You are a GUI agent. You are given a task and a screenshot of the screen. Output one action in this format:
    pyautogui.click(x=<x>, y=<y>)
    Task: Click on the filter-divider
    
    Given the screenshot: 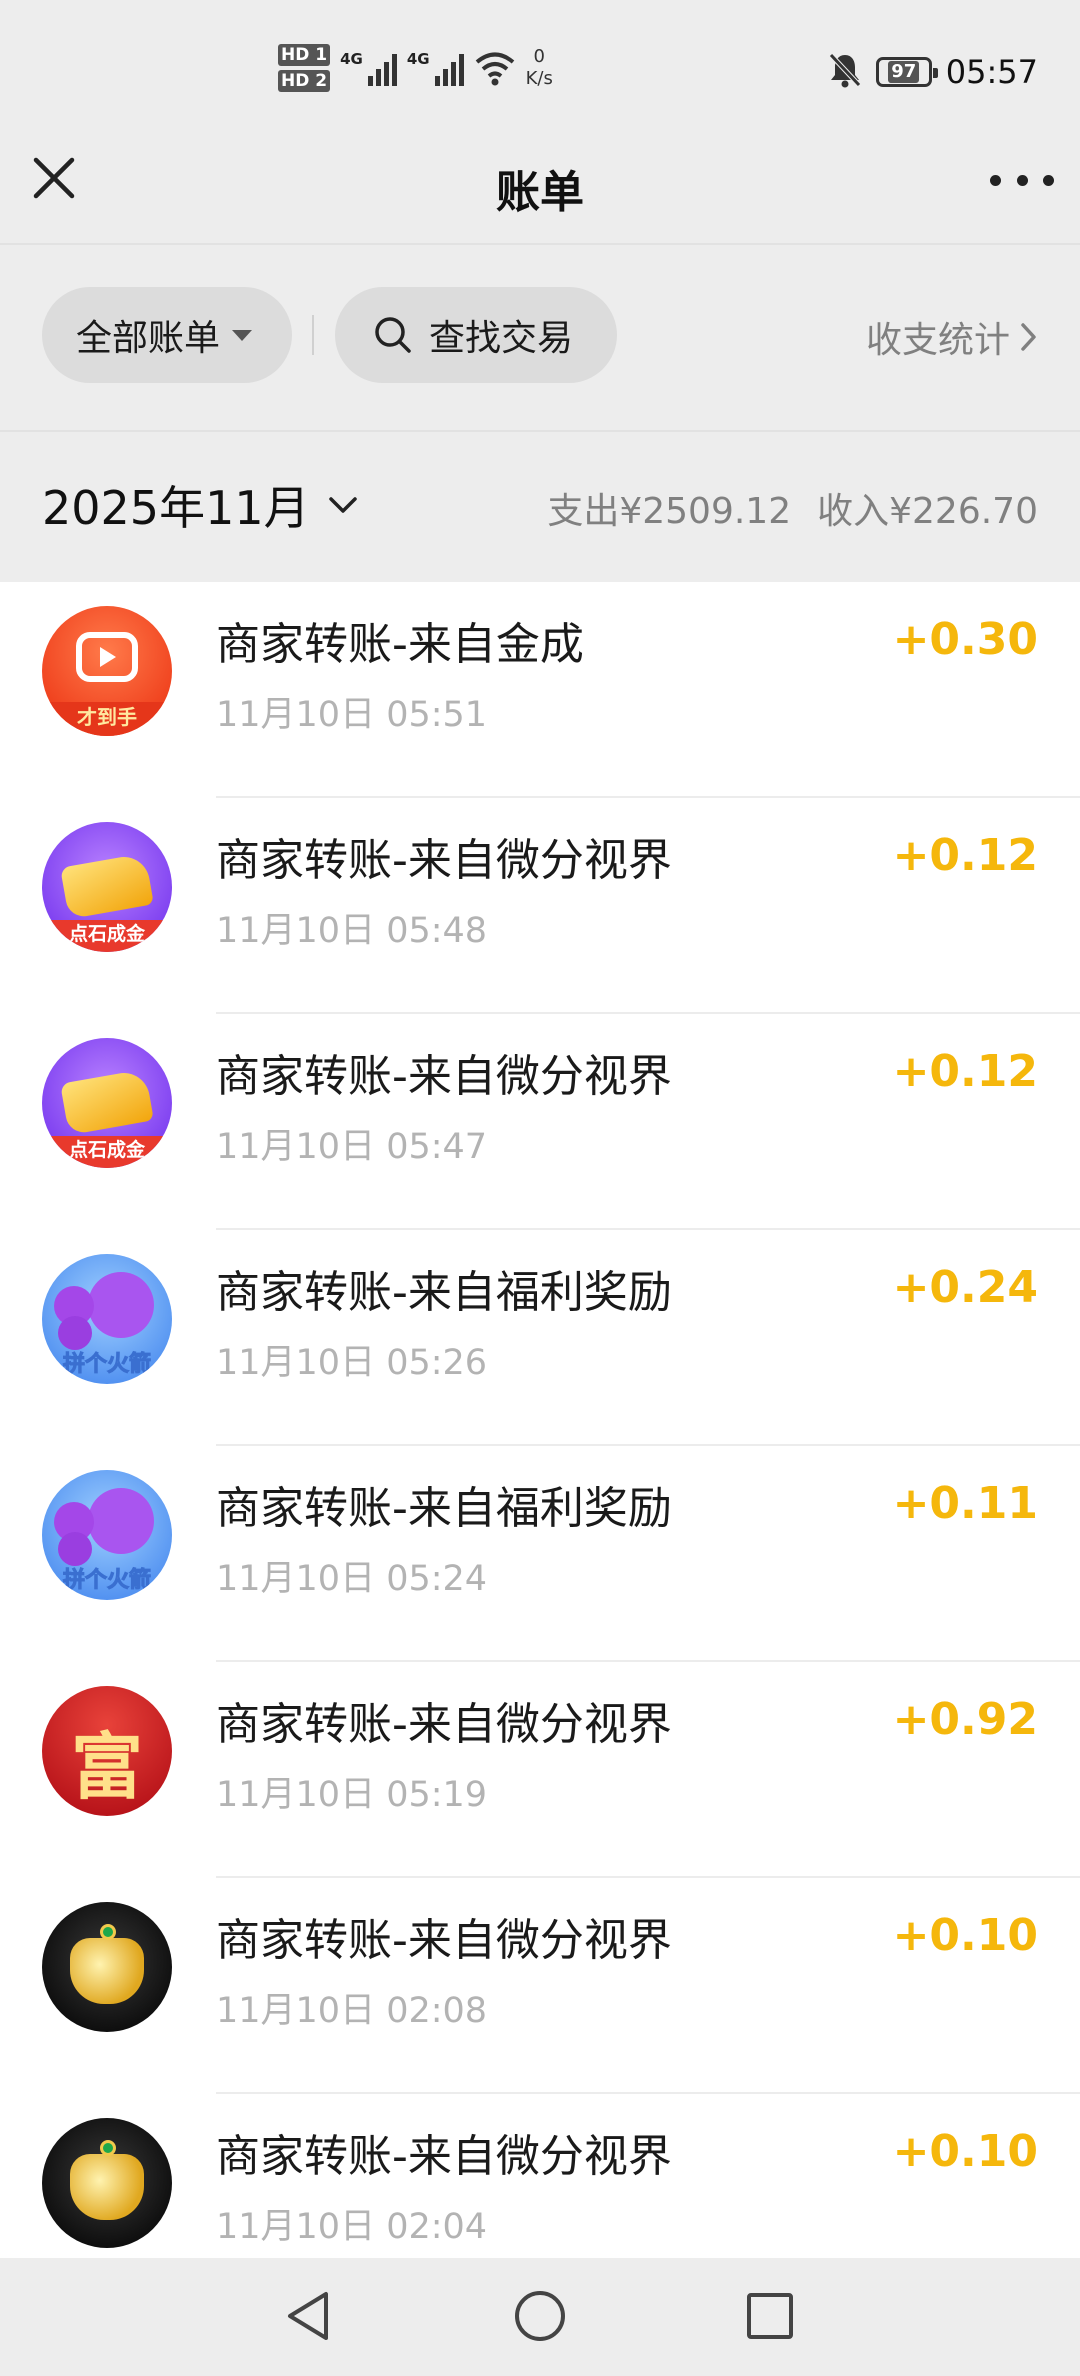 What is the action you would take?
    pyautogui.click(x=313, y=335)
    